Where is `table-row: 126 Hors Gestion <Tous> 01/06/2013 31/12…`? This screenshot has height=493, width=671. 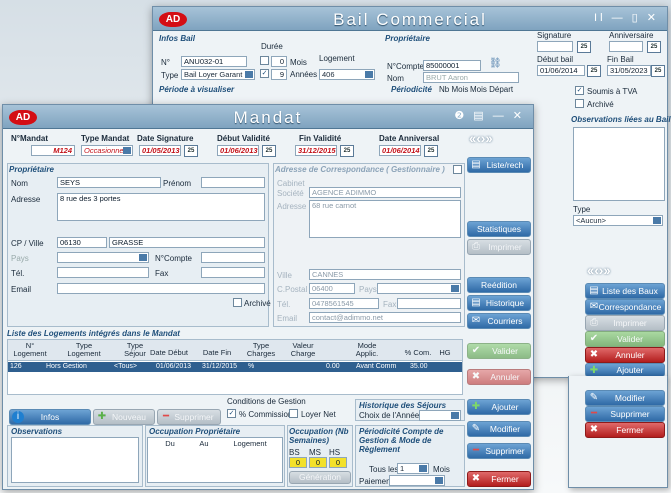
table-row: 126 Hors Gestion <Tous> 01/06/2013 31/12… is located at coordinates (235, 367).